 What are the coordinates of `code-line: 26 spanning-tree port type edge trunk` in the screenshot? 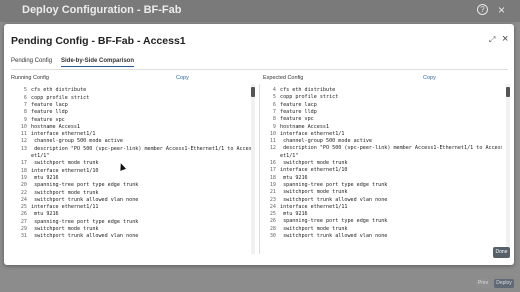 It's located at (323, 221).